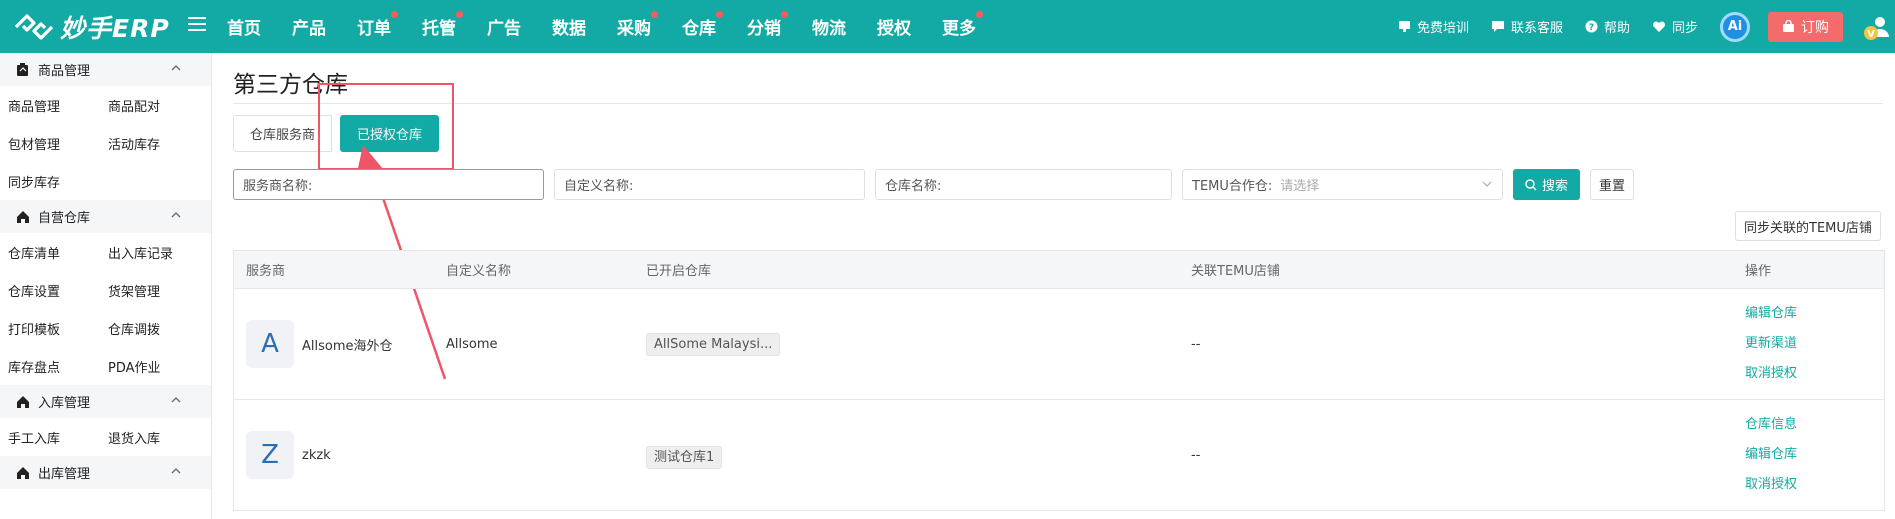  Describe the element at coordinates (50, 181) in the screenshot. I see `sidebar-item-sync-stock: 同步库存` at that location.